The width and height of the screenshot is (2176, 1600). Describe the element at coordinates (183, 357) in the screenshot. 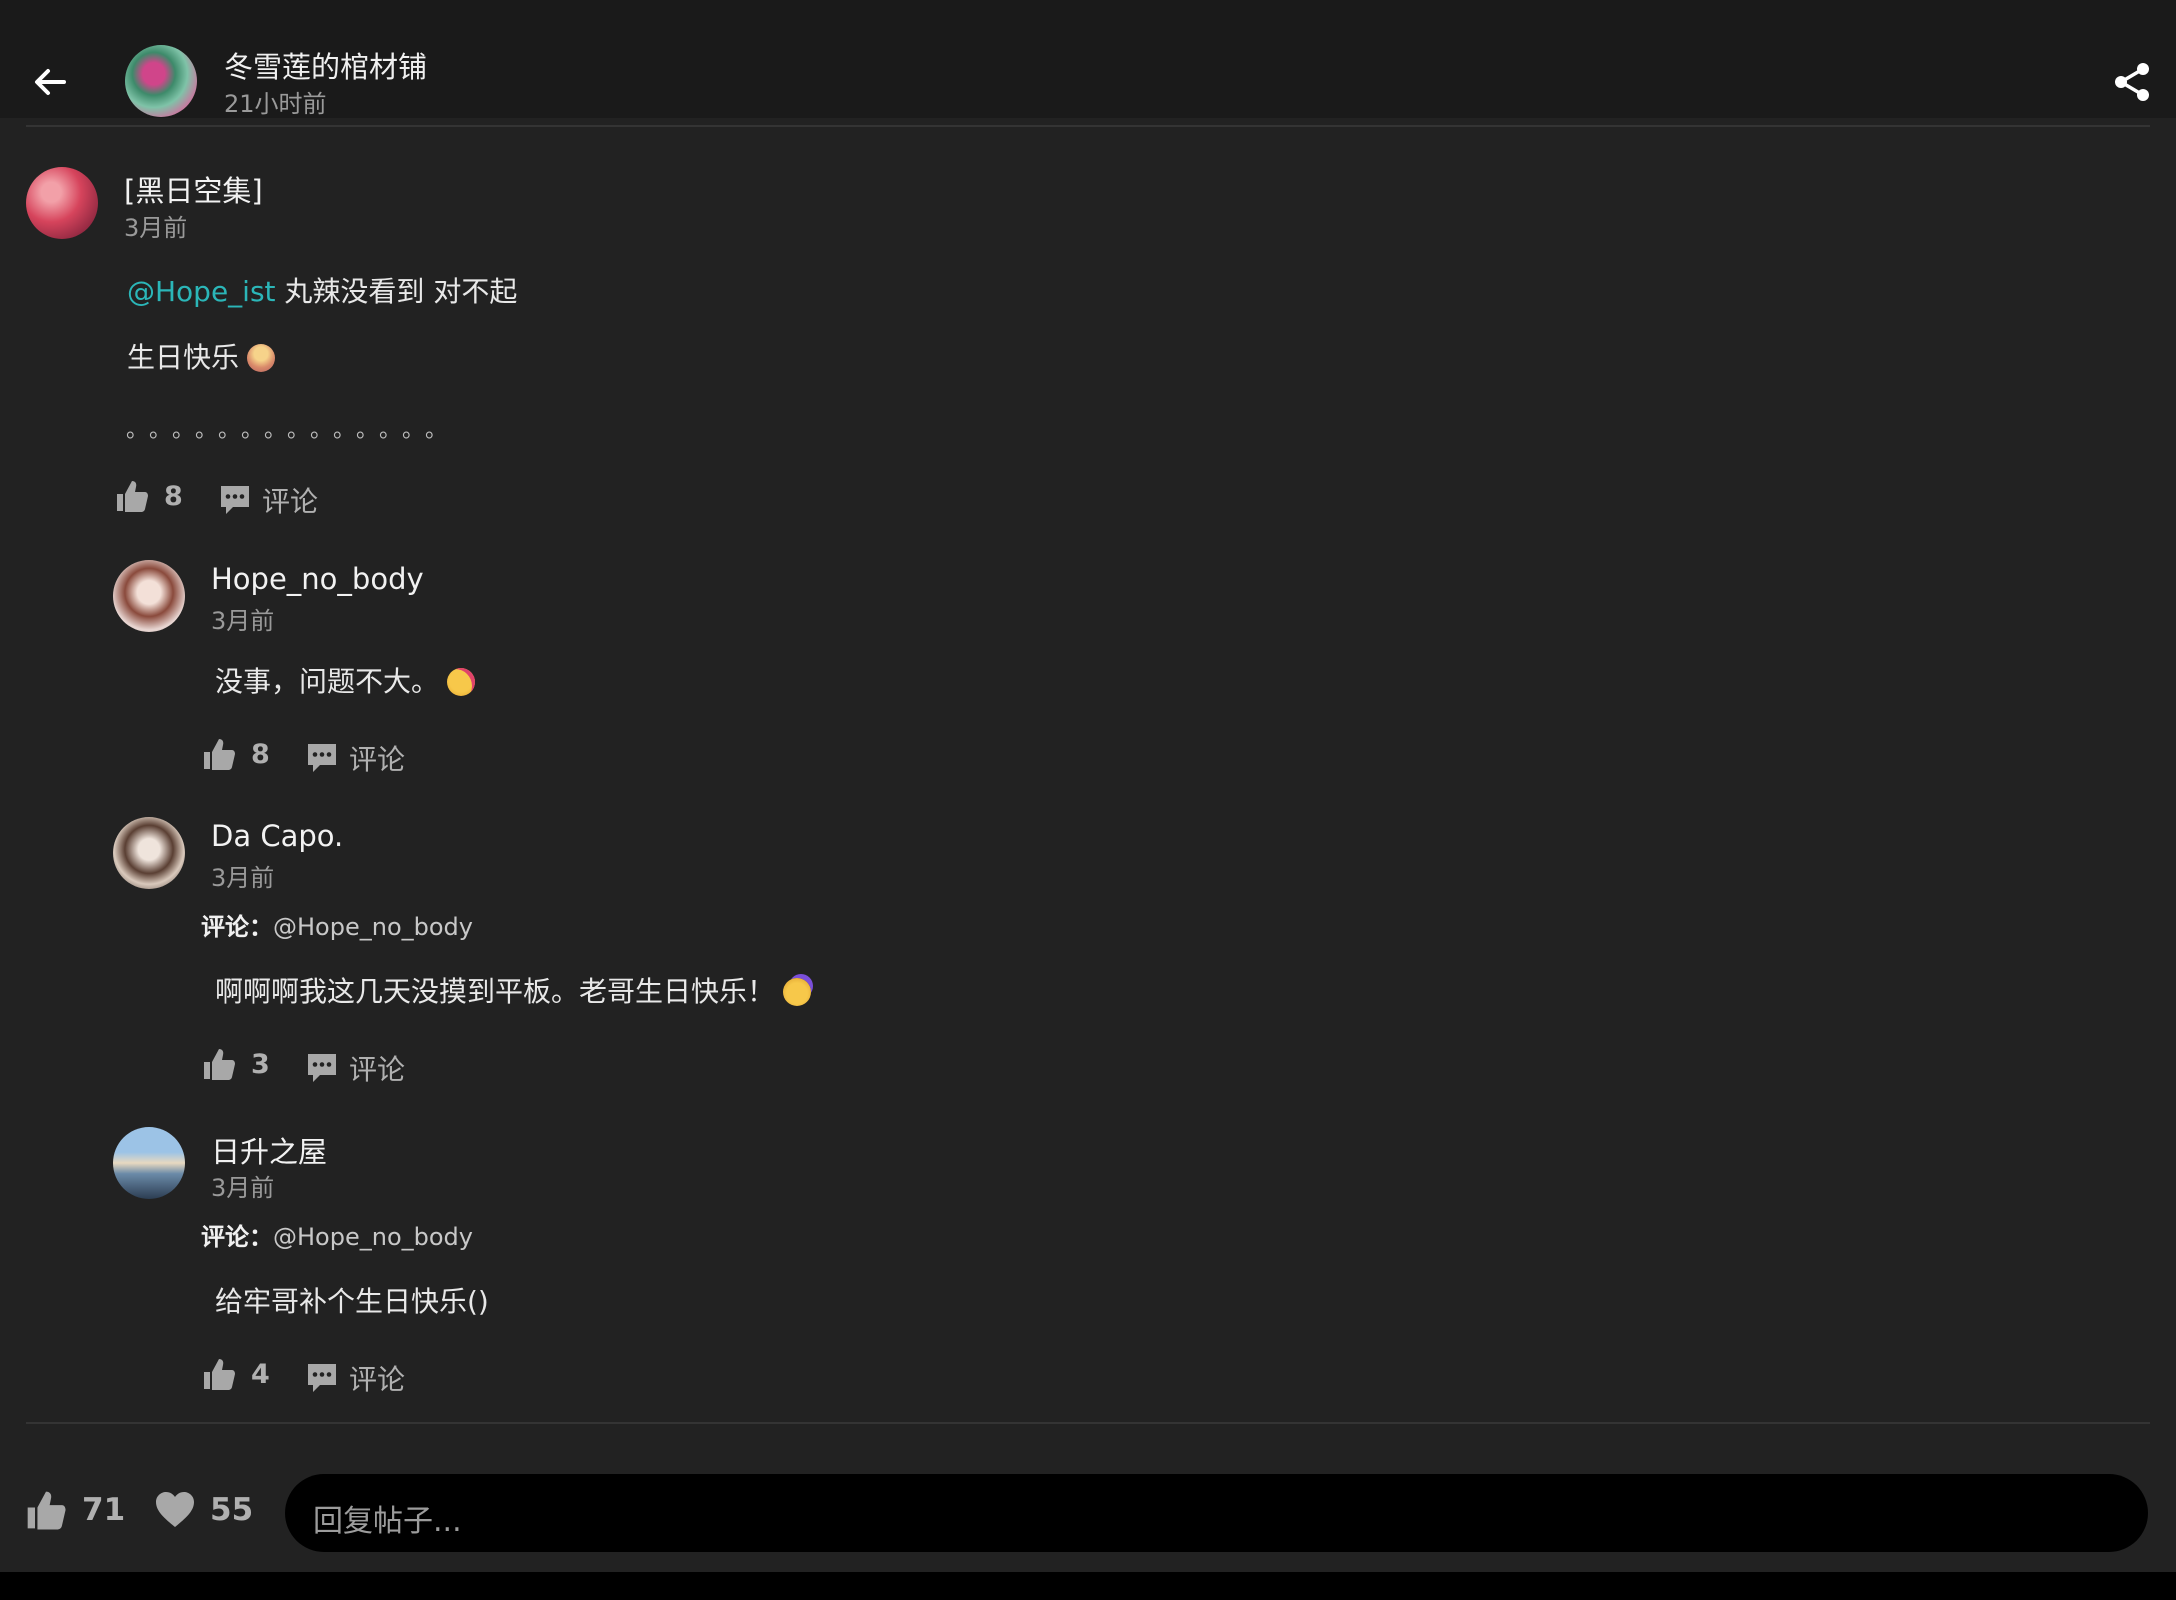

I see `comment-line-2-text: 生日快乐` at that location.